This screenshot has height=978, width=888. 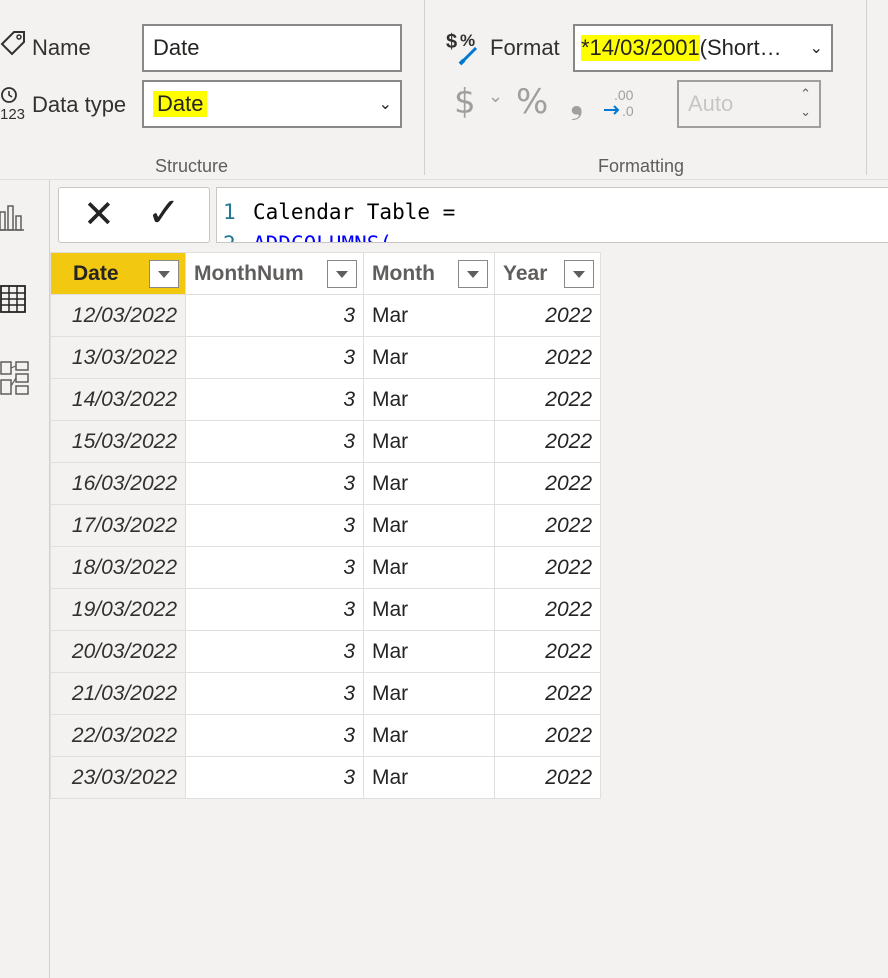 What do you see at coordinates (12, 43) in the screenshot?
I see `tag-icon` at bounding box center [12, 43].